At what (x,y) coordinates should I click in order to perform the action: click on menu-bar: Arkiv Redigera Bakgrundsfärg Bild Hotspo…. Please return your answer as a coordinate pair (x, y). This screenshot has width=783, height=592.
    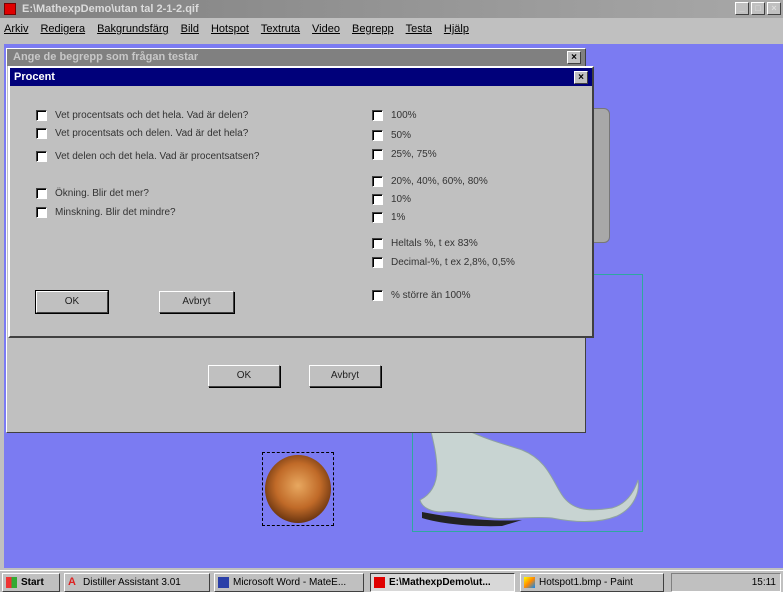
    Looking at the image, I should click on (391, 29).